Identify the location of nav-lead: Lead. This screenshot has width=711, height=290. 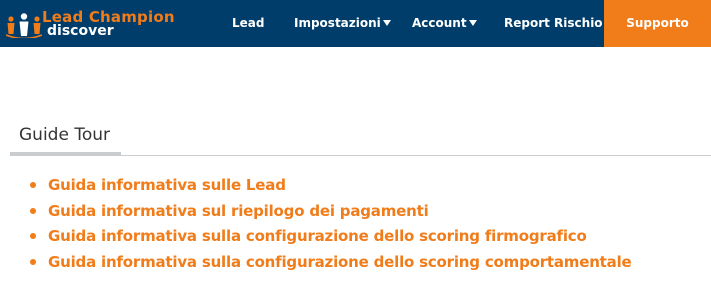
(248, 23).